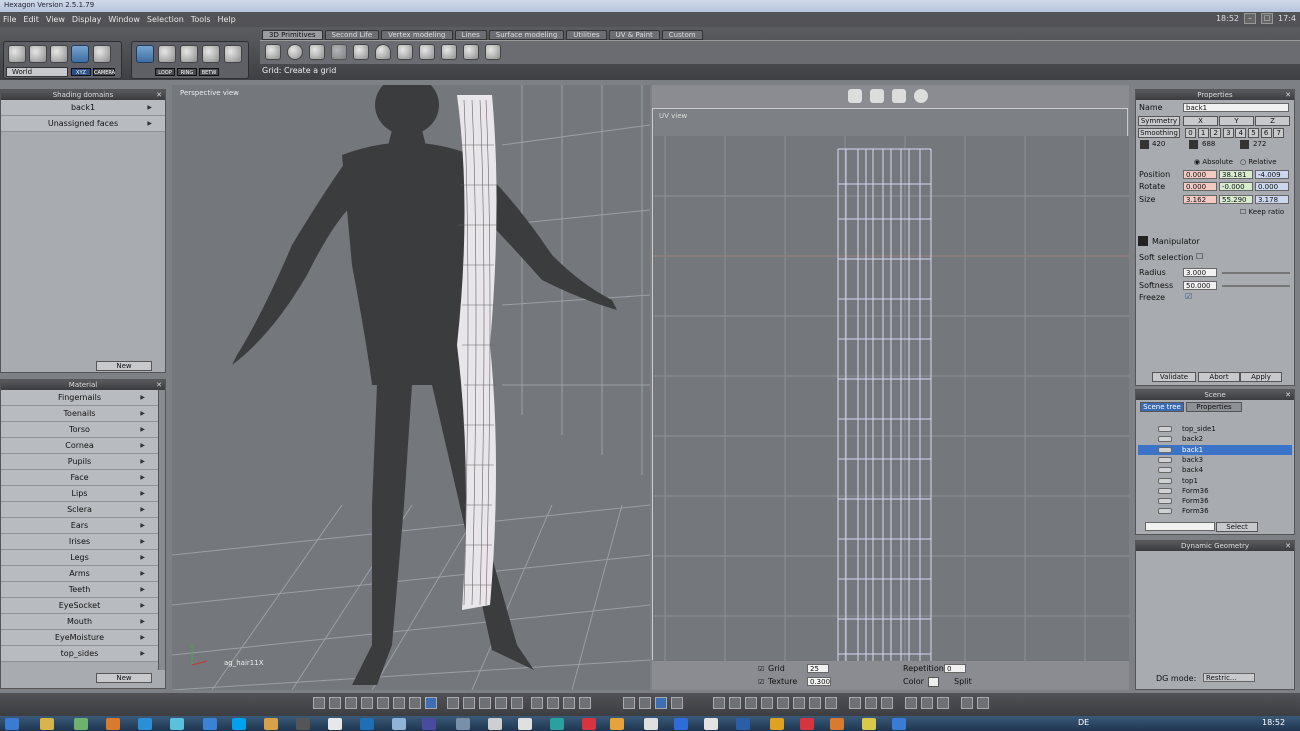 Image resolution: width=1300 pixels, height=731 pixels. Describe the element at coordinates (735, 703) in the screenshot. I see `shading-2-icon` at that location.